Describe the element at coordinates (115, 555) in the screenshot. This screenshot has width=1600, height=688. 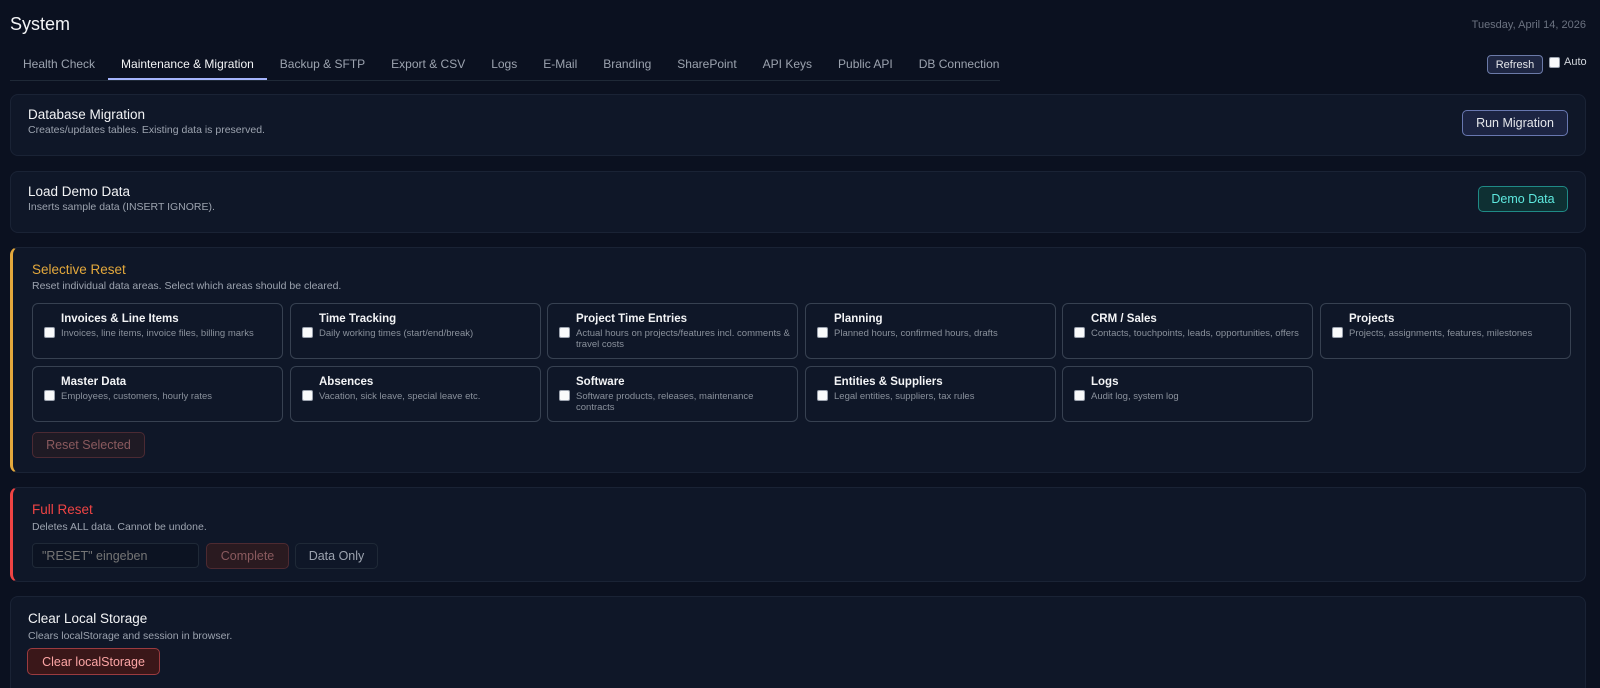
I see `reset-confirm-input` at that location.